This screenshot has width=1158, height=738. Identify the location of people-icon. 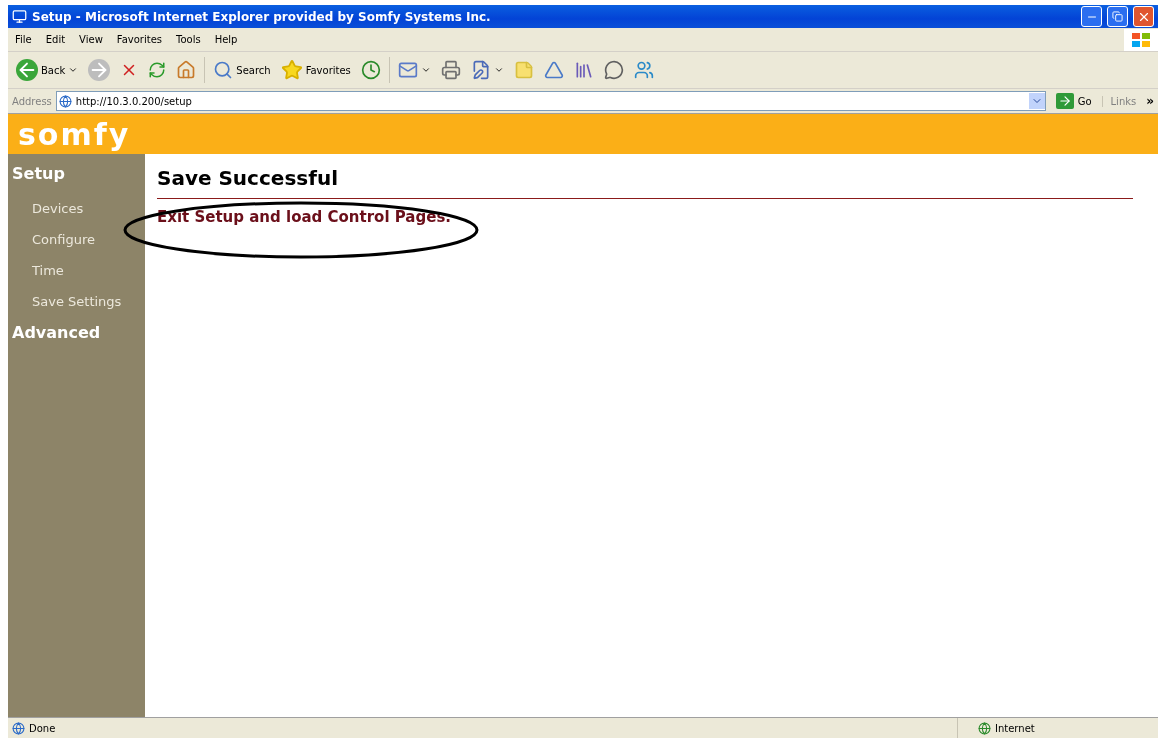
(643, 70).